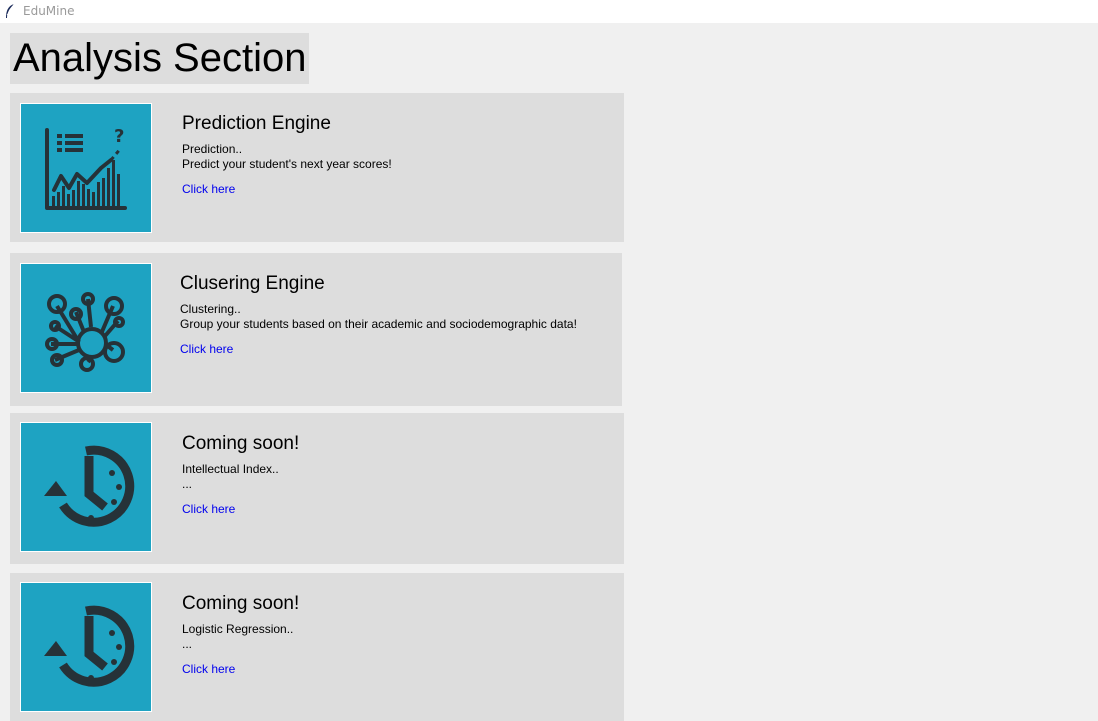  I want to click on logistic-regression-thumbnail, so click(86, 647).